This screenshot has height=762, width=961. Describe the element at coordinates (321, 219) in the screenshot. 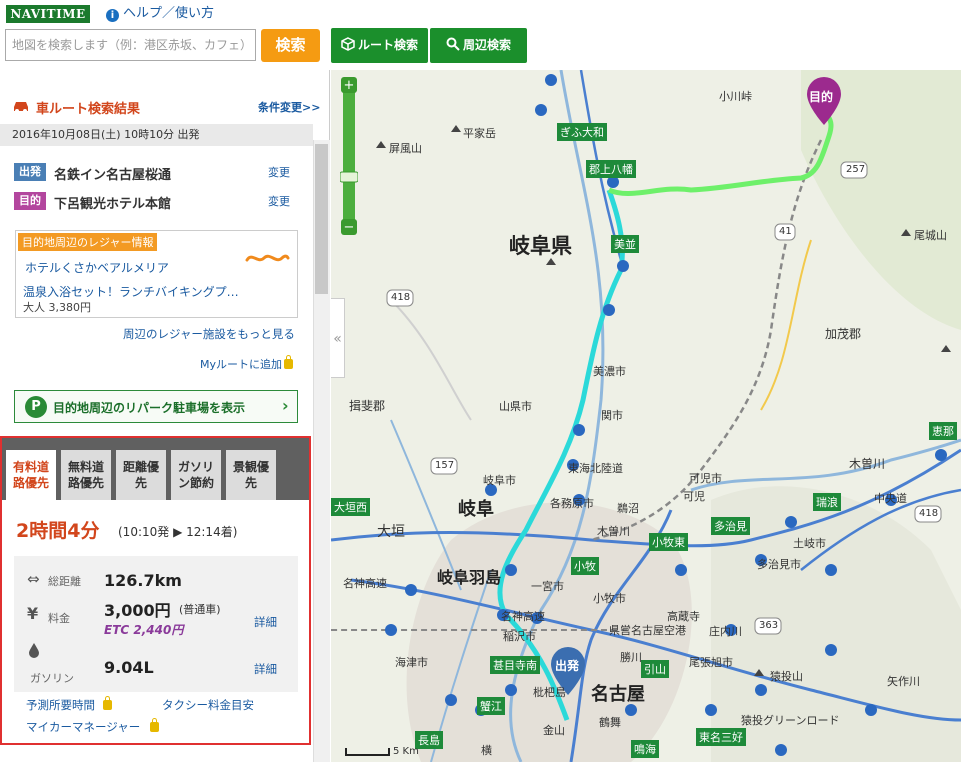

I see `panel-scroll-thumb` at that location.